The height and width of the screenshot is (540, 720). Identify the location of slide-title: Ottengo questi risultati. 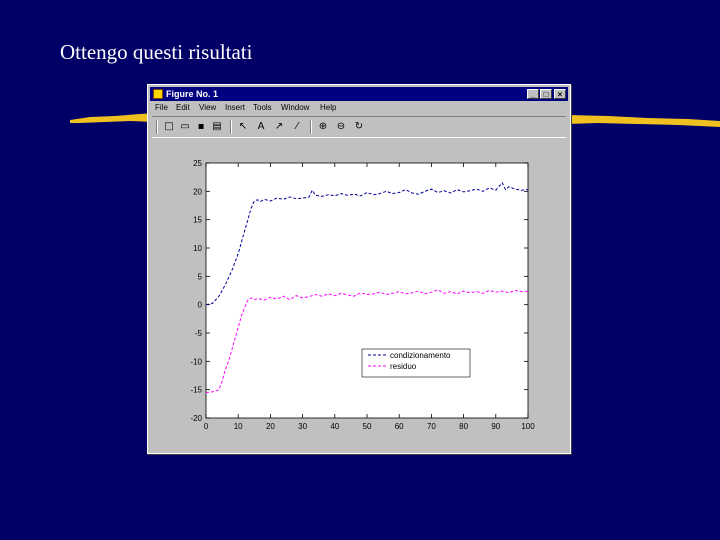
(156, 52).